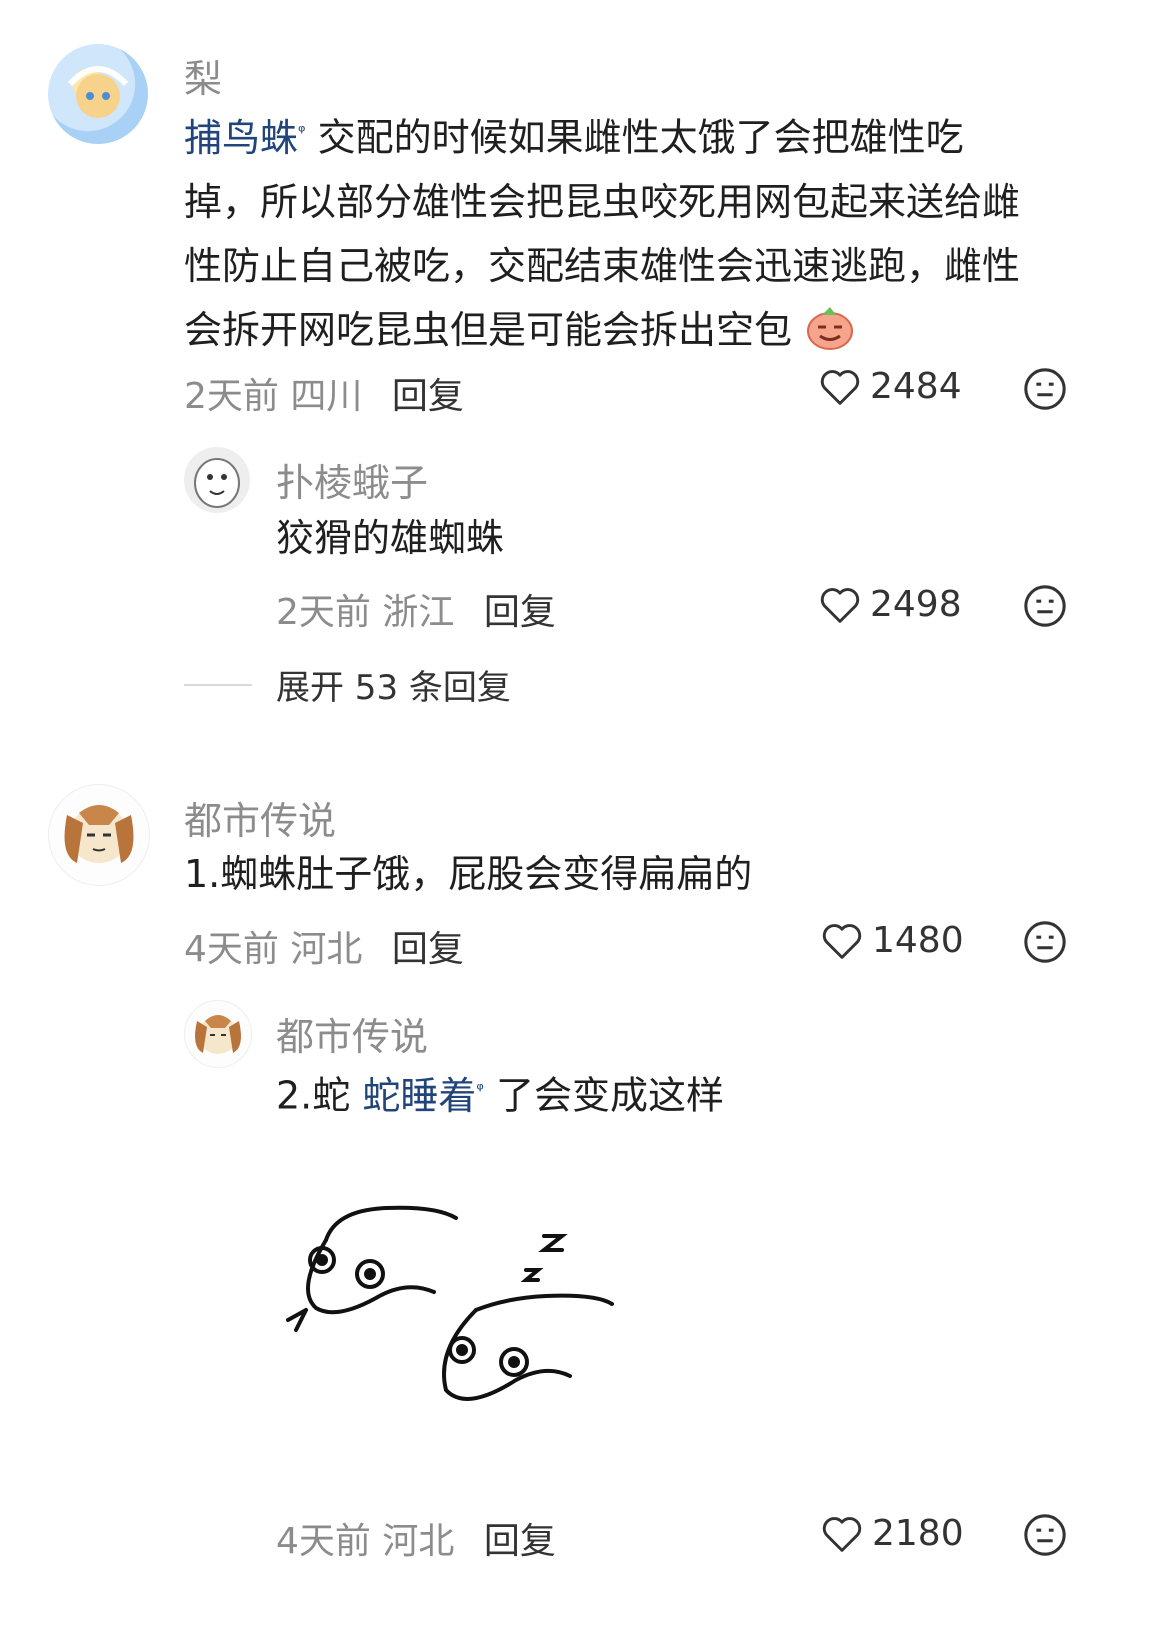 The height and width of the screenshot is (1649, 1170). I want to click on sleeping-snakes-image, so click(466, 1300).